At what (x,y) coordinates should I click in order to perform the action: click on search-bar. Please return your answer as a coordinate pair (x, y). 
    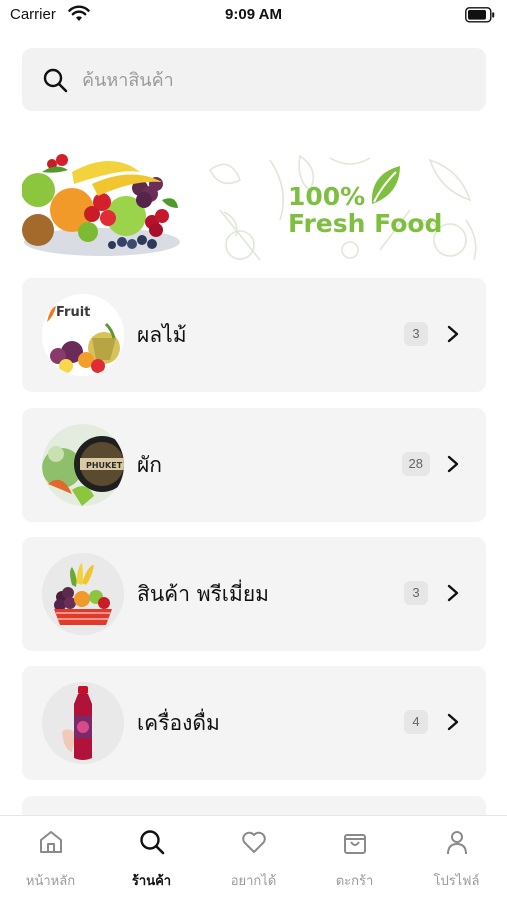
    Looking at the image, I should click on (254, 79).